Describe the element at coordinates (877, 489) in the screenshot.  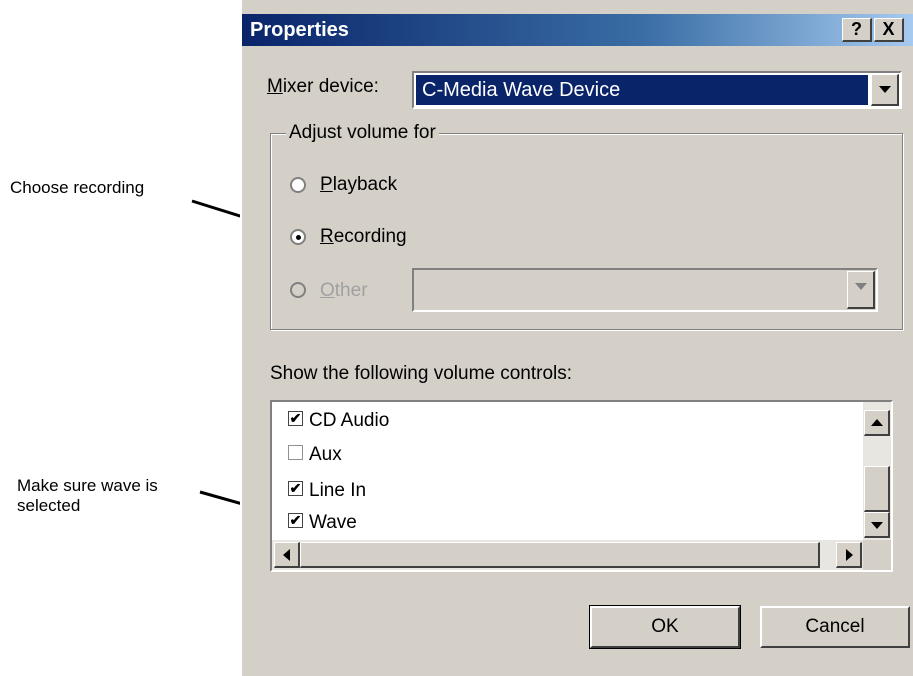
I see `vertical-scroll-thumb` at that location.